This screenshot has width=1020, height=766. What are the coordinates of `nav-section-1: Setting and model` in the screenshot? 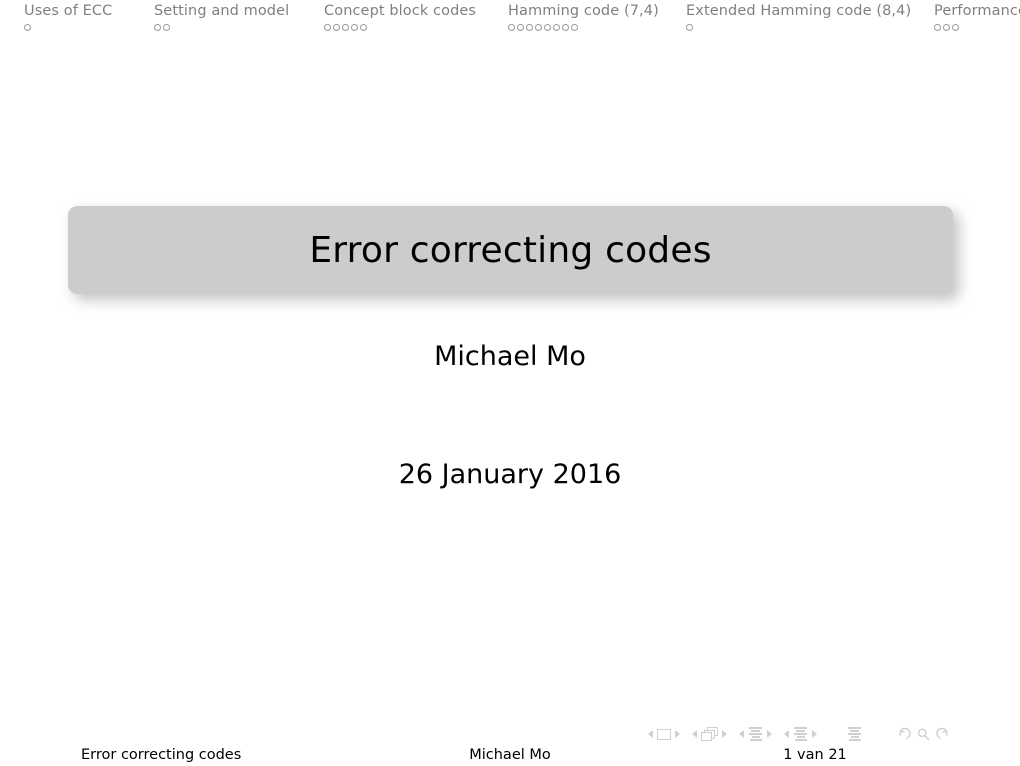 It's located at (215, 17).